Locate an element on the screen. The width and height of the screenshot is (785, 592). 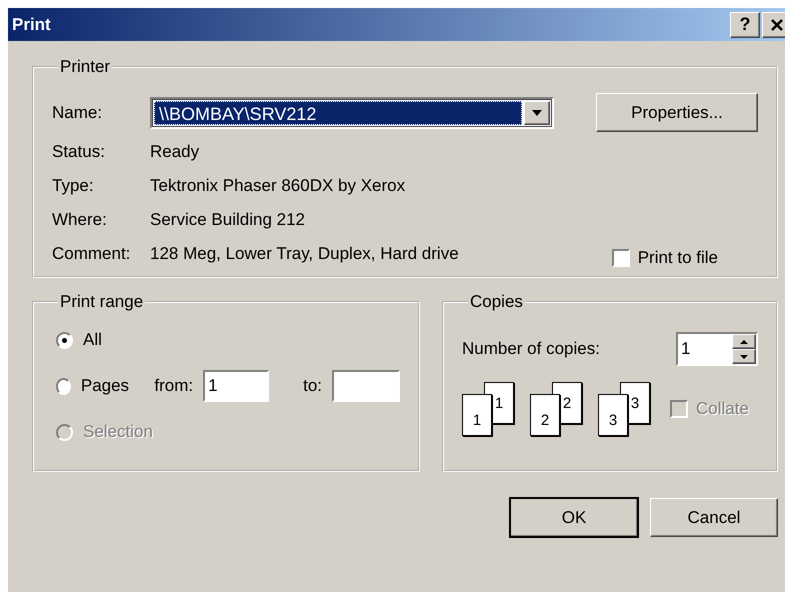
radio-label: Pages is located at coordinates (105, 386).